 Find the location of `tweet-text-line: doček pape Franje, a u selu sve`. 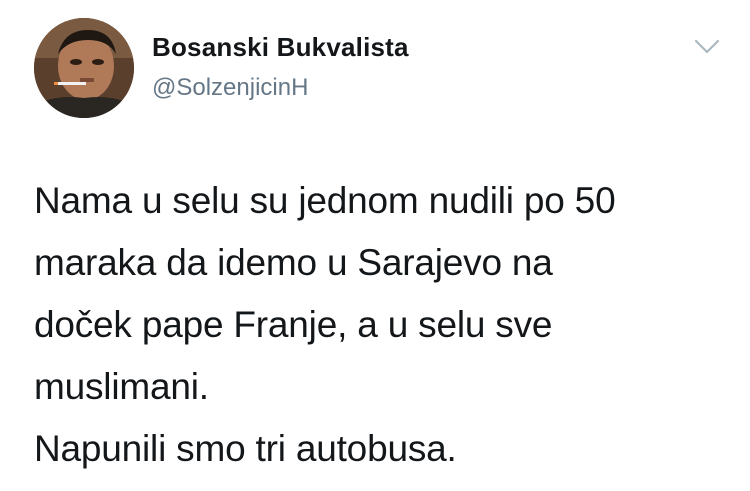

tweet-text-line: doček pape Franje, a u selu sve is located at coordinates (293, 324).